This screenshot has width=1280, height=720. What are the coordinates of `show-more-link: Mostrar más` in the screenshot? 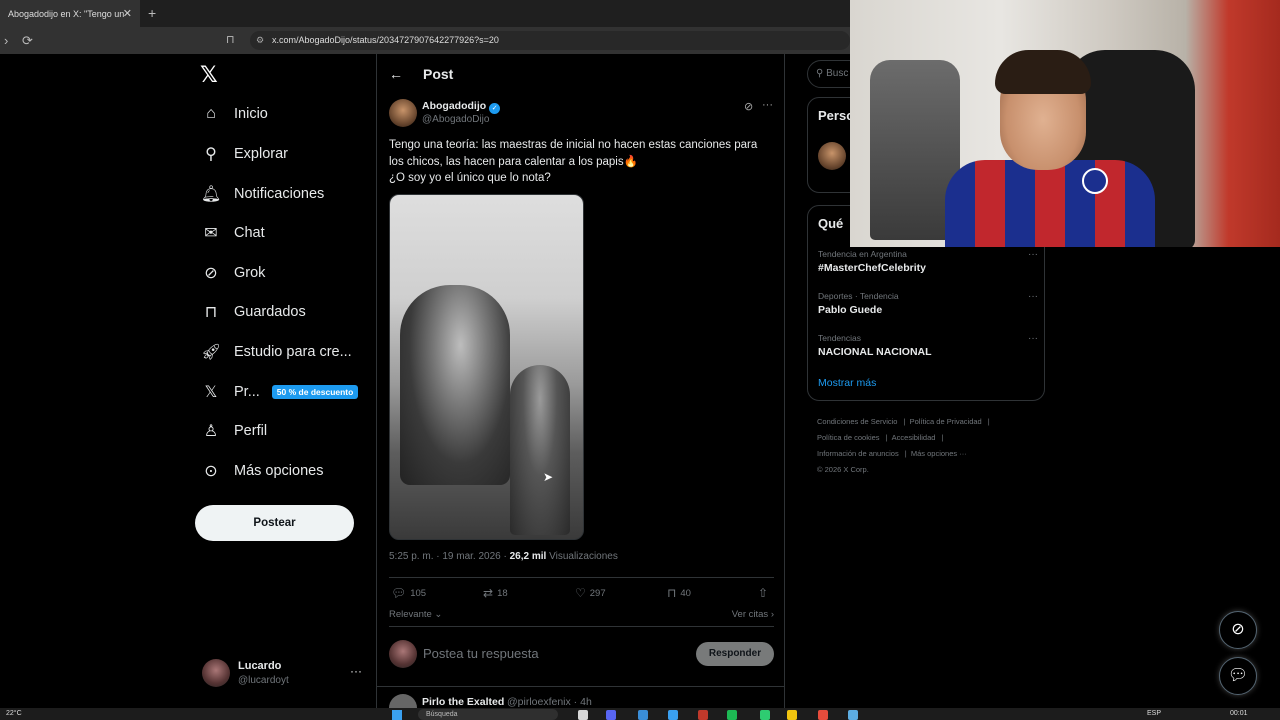 It's located at (847, 383).